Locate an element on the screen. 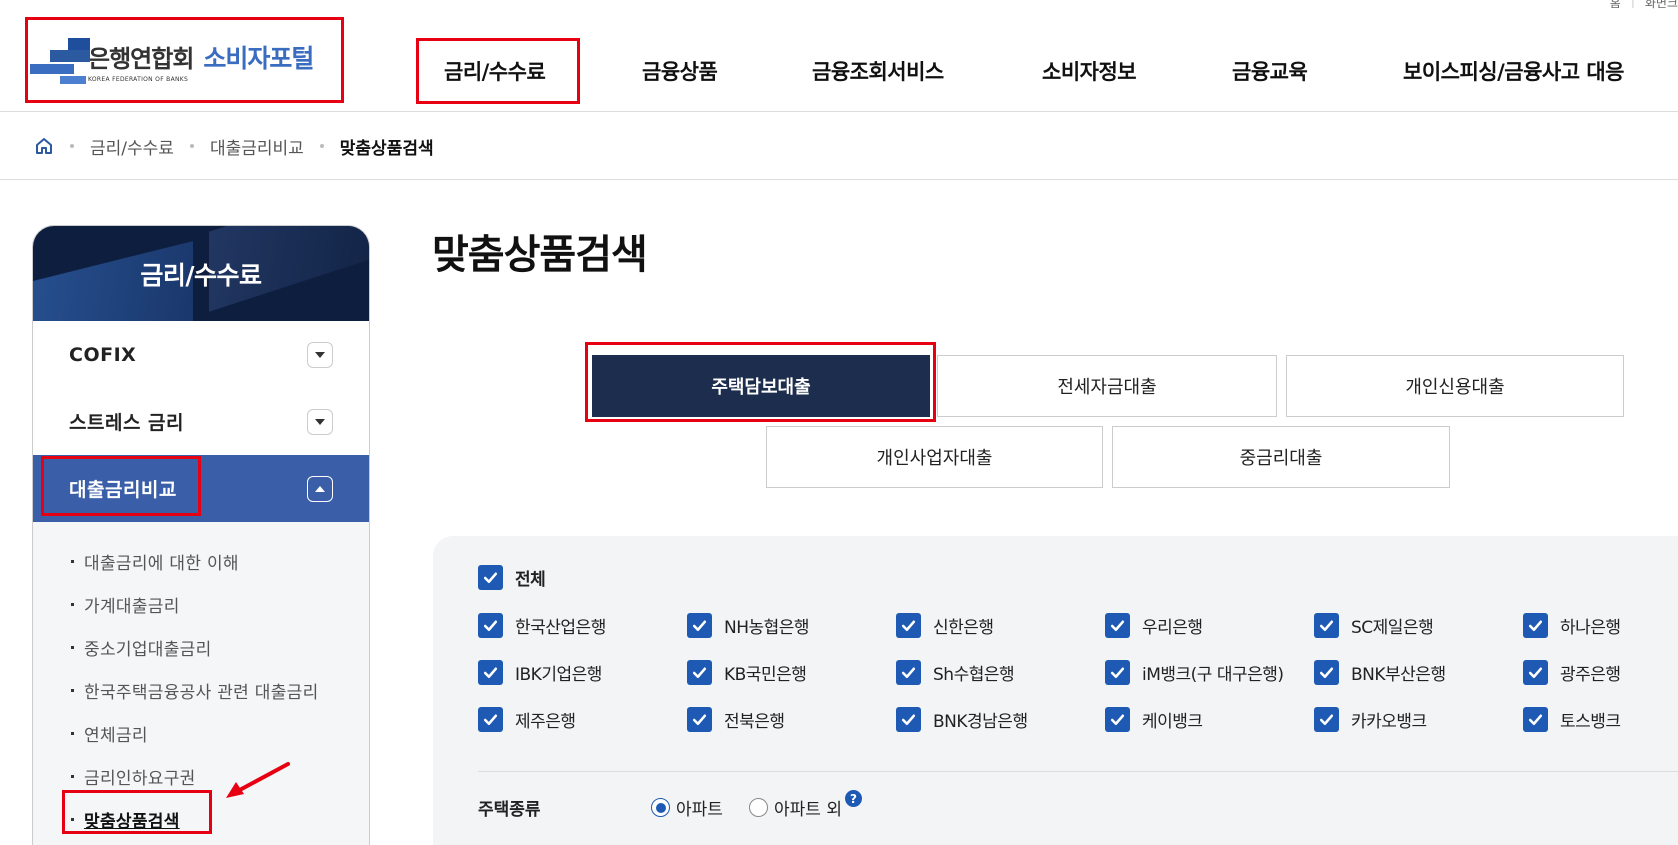 The image size is (1678, 845). tab-jeonse-loan: 전세자금대출 is located at coordinates (1107, 386).